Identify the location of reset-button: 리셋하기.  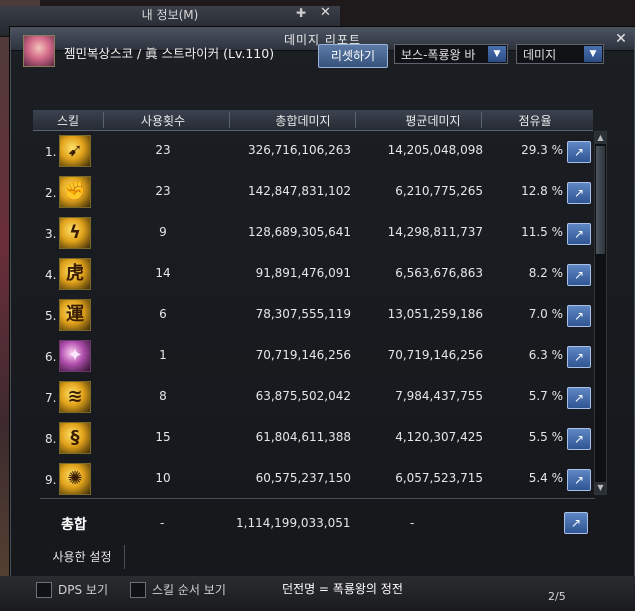
(353, 56).